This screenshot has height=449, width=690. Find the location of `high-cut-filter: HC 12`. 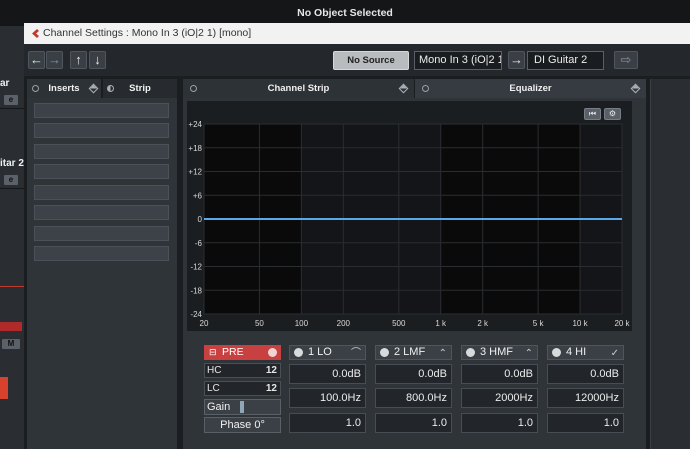

high-cut-filter: HC 12 is located at coordinates (242, 370).